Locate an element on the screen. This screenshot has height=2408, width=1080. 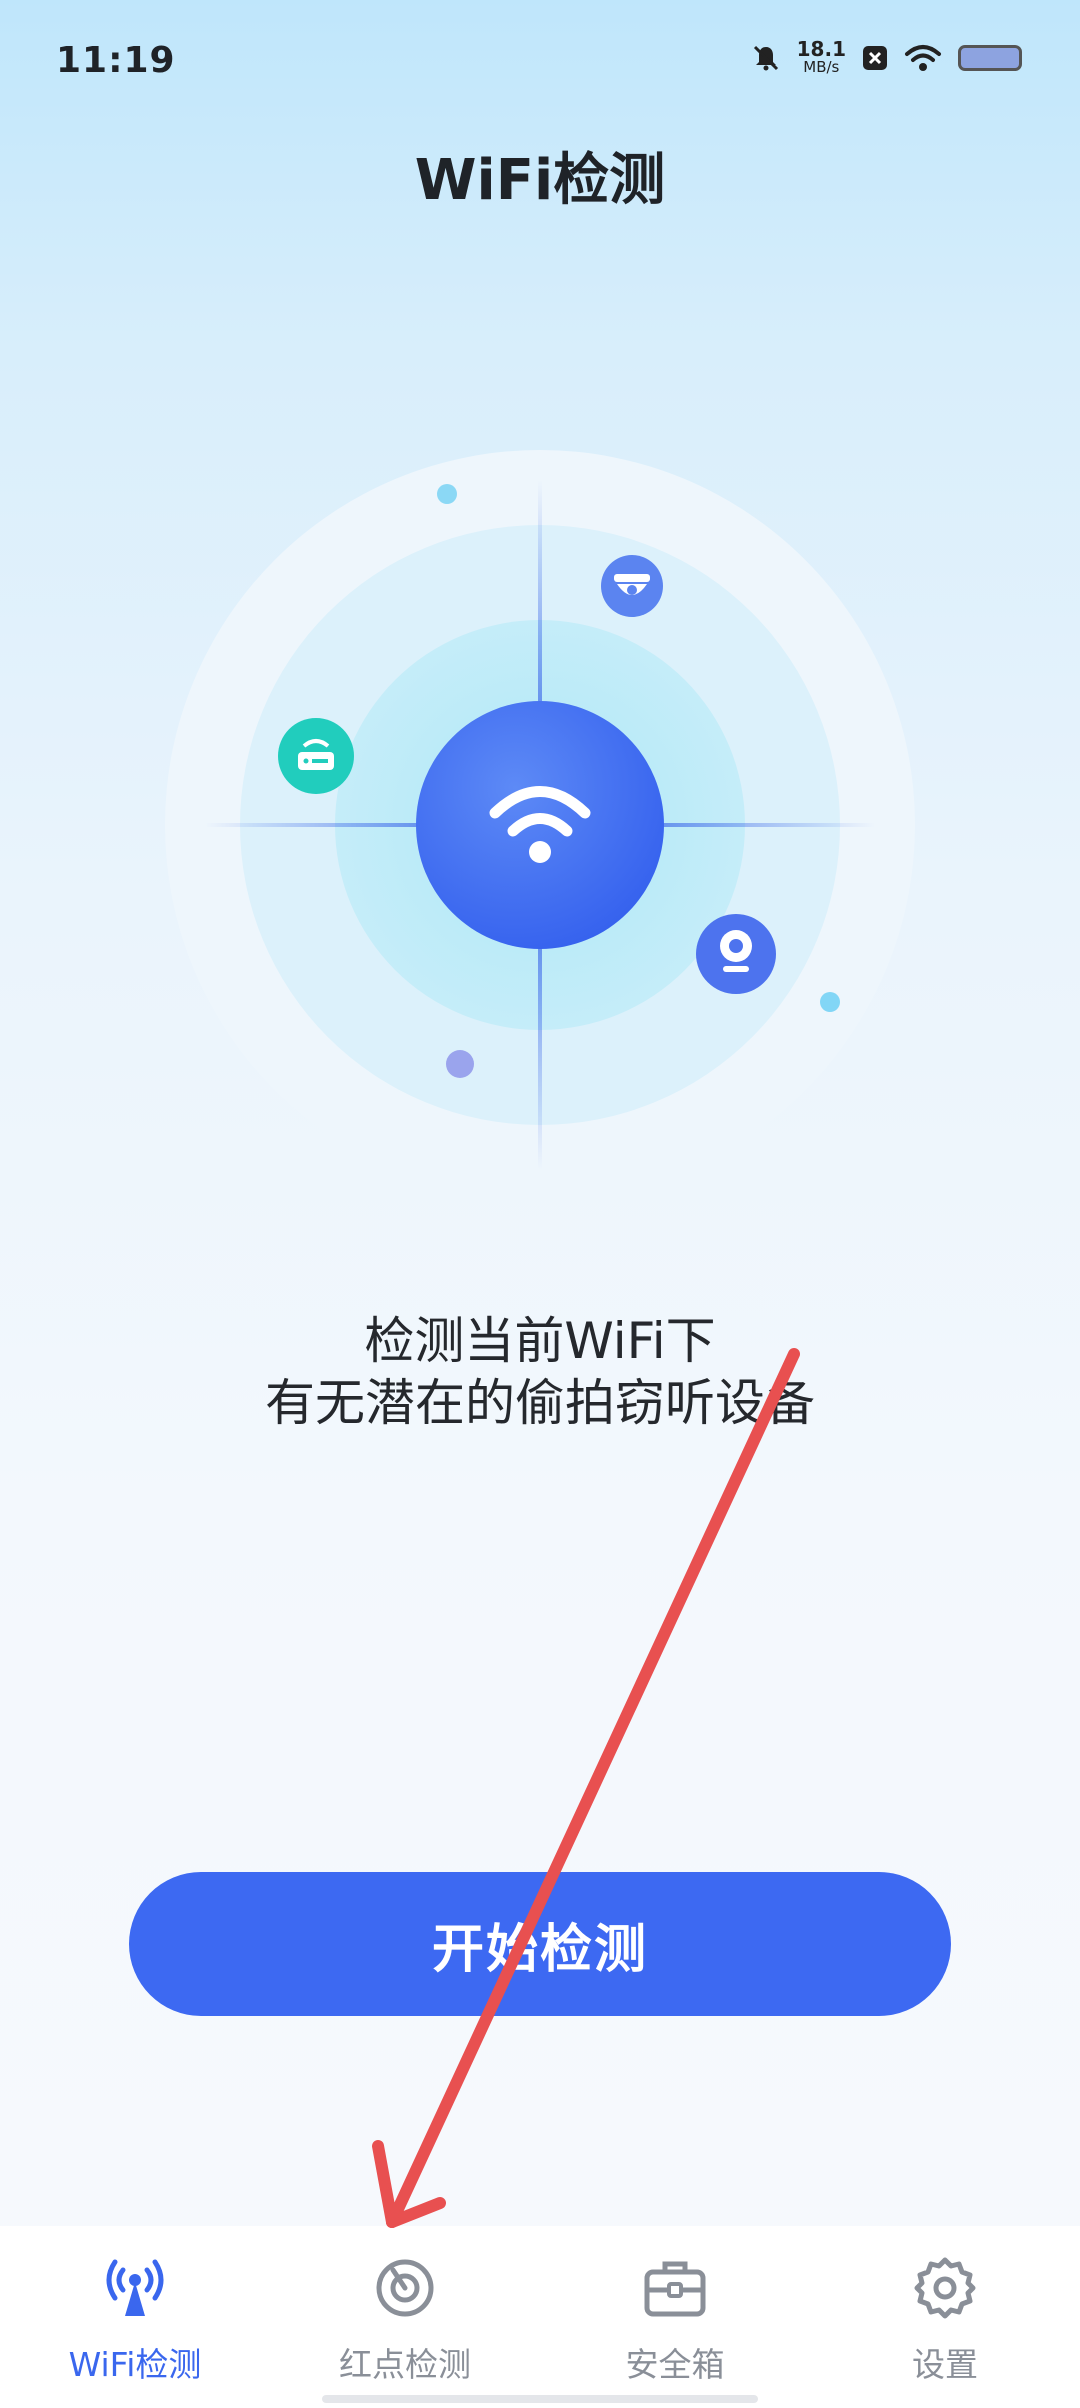
nav-item-wifi-detection: WiFi检测 is located at coordinates (135, 2317).